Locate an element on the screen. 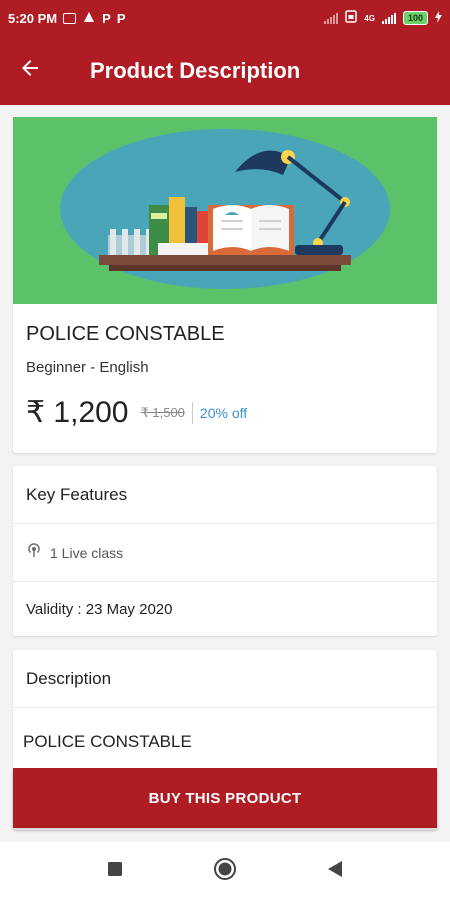 This screenshot has height=900, width=450. page-title: Product Description is located at coordinates (195, 70).